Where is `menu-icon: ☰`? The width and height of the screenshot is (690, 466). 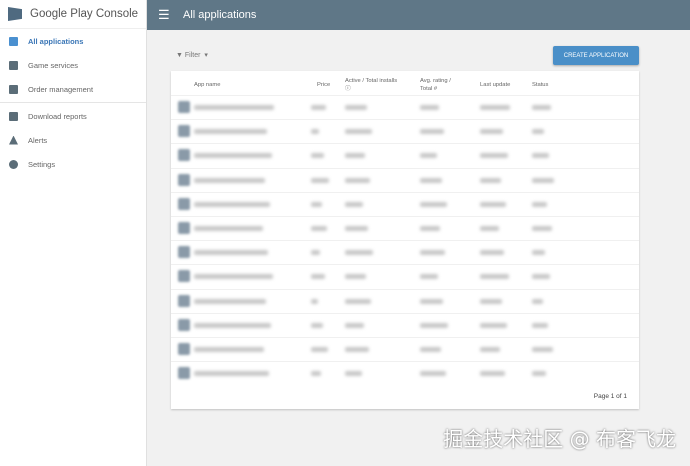
menu-icon: ☰ is located at coordinates (165, 15).